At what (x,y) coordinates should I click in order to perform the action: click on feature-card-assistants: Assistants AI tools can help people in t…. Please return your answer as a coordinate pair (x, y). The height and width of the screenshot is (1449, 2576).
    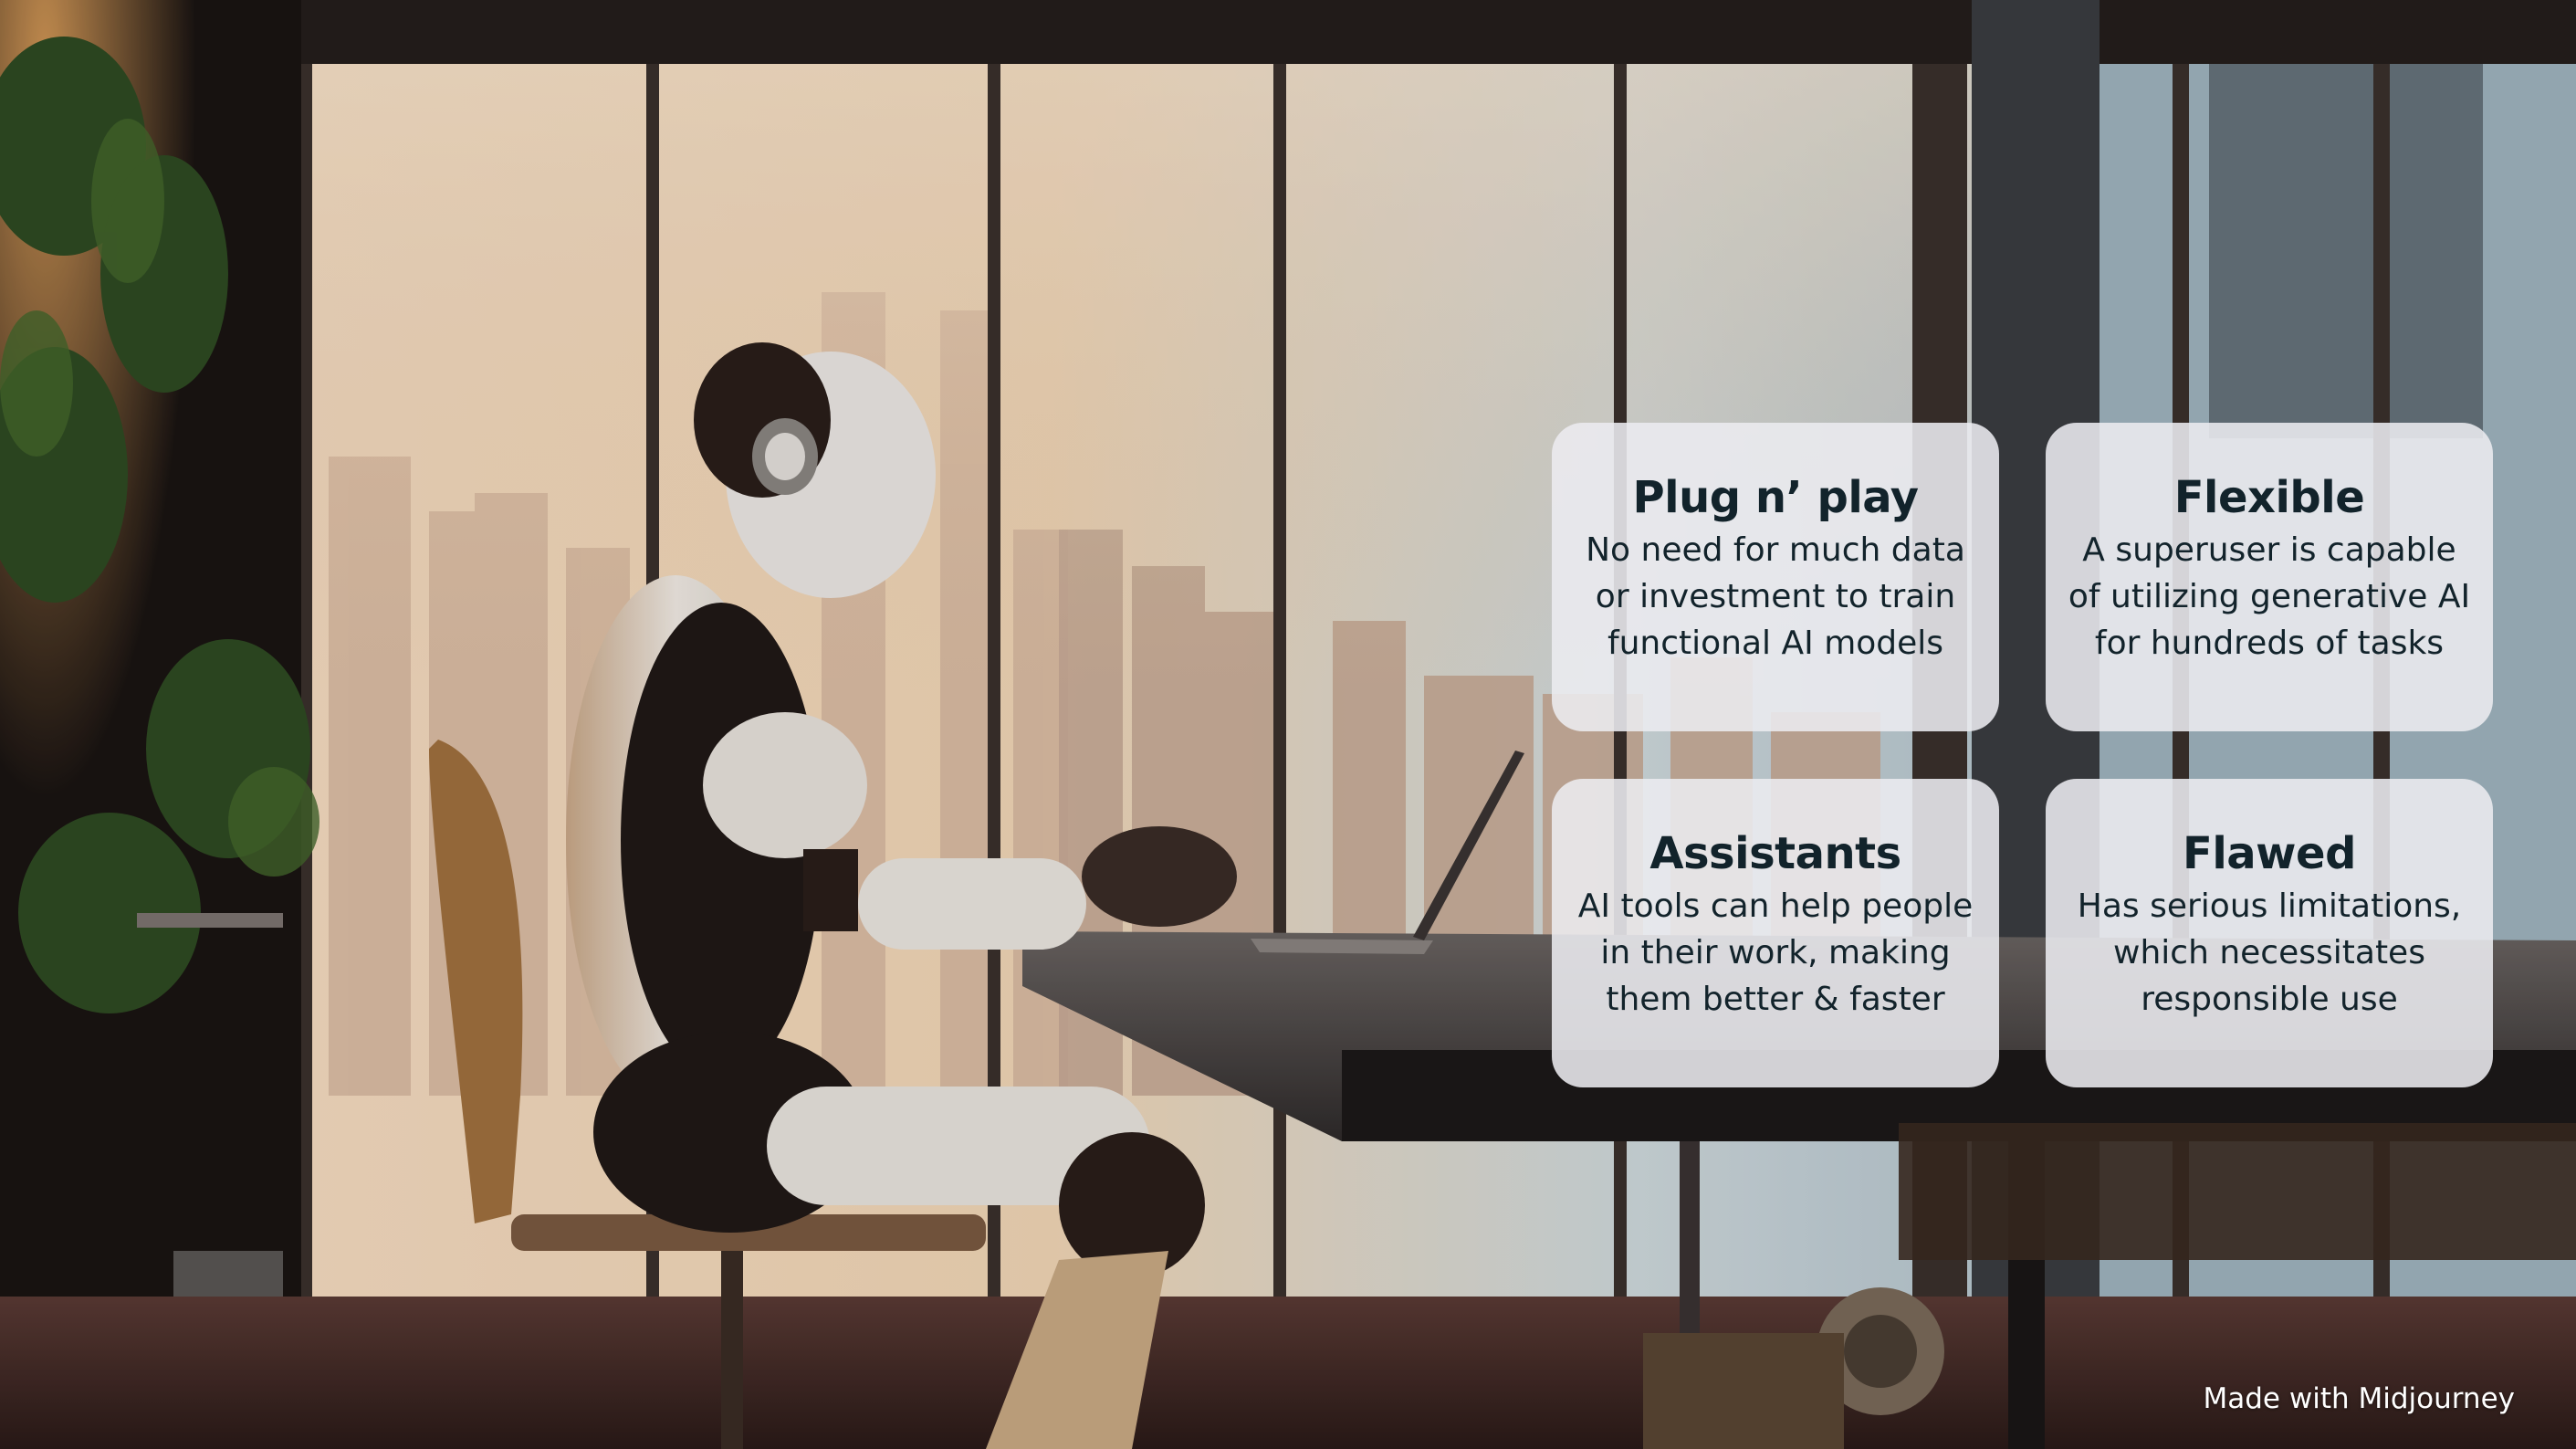
    Looking at the image, I should click on (1775, 933).